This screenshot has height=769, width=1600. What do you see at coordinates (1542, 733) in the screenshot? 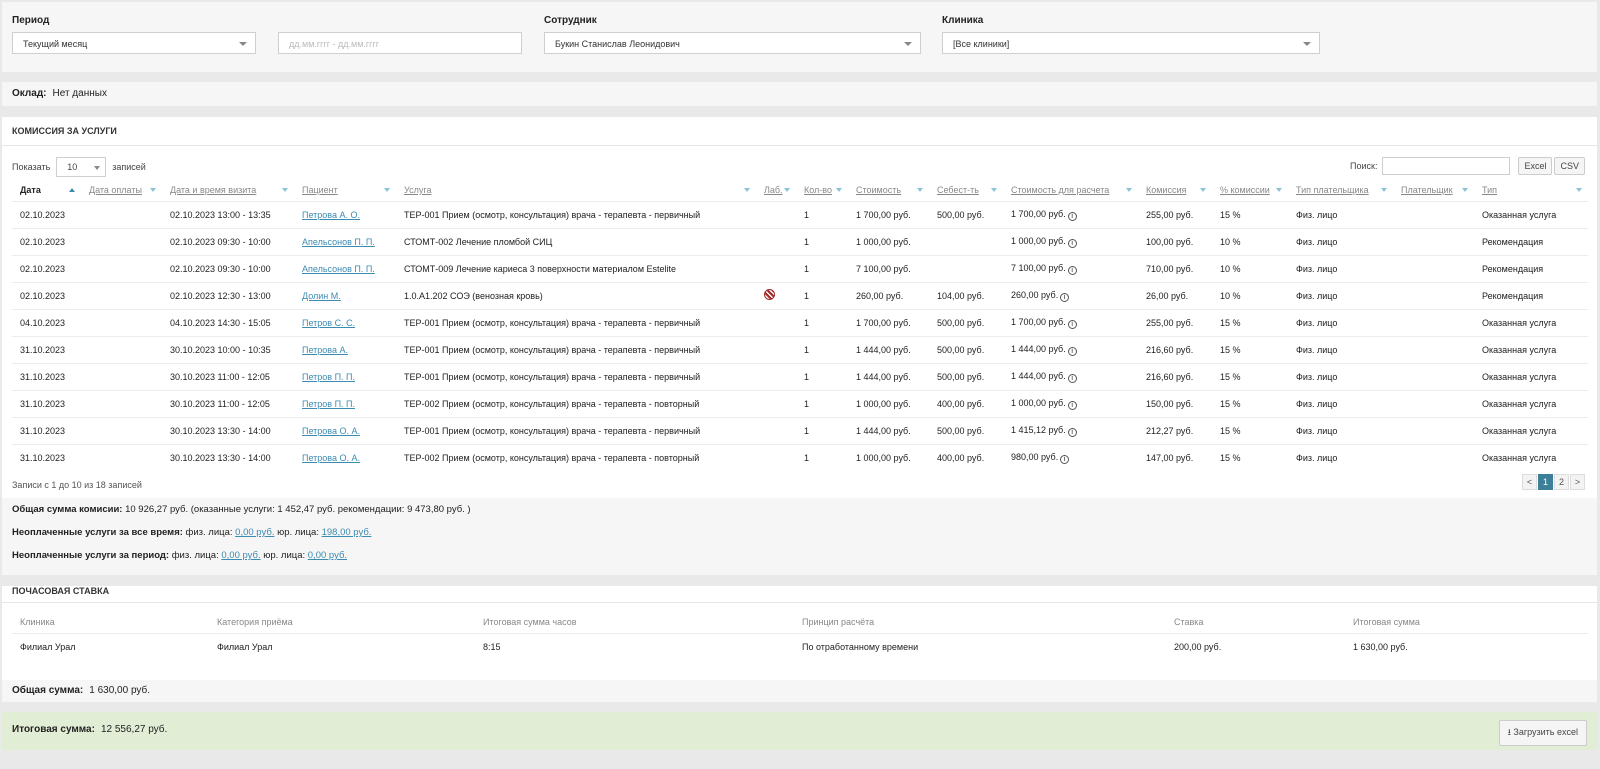
I see `download-excel-button: ⭳ Загрузить excel` at bounding box center [1542, 733].